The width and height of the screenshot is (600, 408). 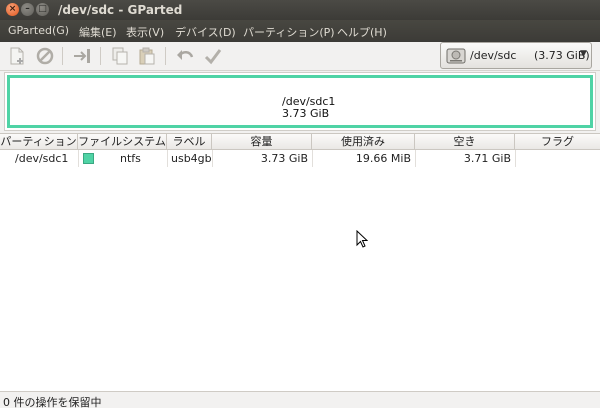 I want to click on status-bar: 0 件の操作を保留中, so click(x=300, y=399).